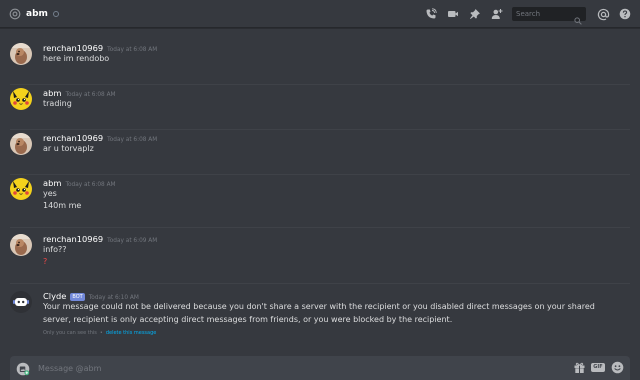 The height and width of the screenshot is (380, 640). I want to click on voice-call-icon, so click(431, 14).